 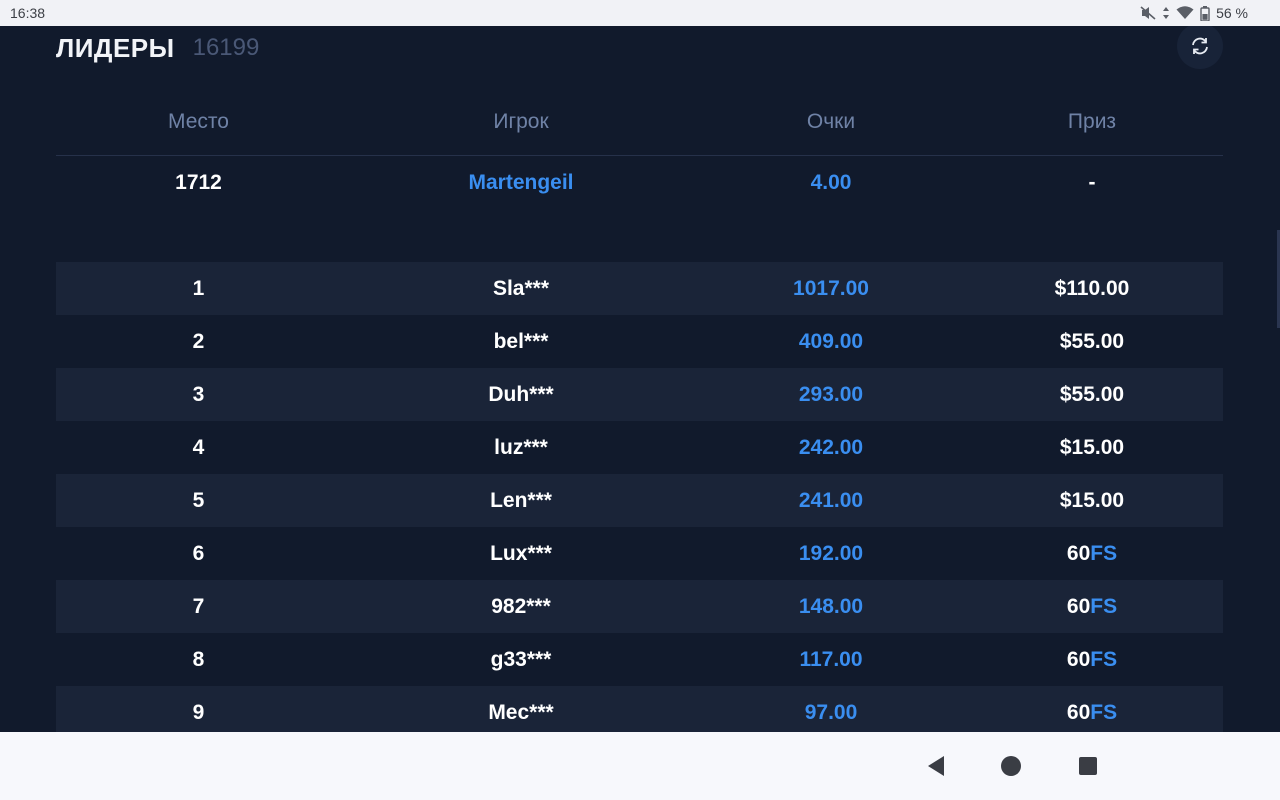 I want to click on status-bar: 16:38 56 %, so click(x=640, y=13).